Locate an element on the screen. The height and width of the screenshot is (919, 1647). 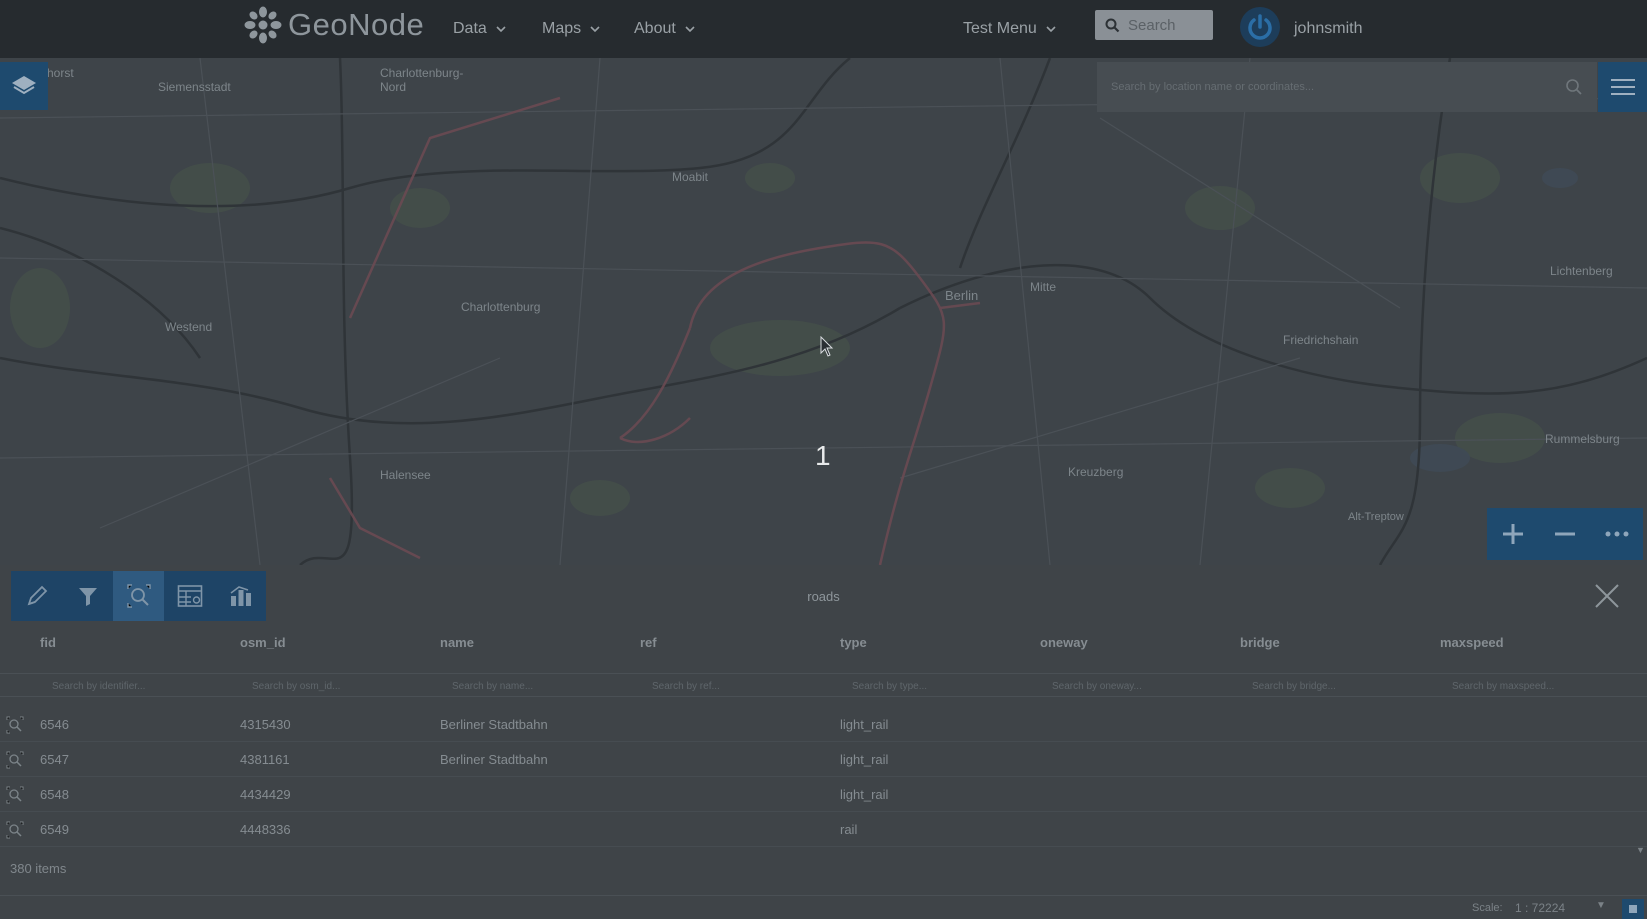
more-icon is located at coordinates (1617, 534).